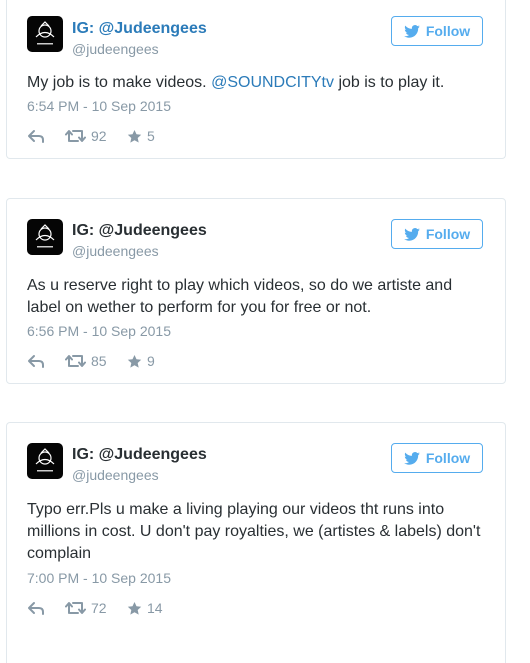  Describe the element at coordinates (151, 136) in the screenshot. I see `favorite-count: 5` at that location.